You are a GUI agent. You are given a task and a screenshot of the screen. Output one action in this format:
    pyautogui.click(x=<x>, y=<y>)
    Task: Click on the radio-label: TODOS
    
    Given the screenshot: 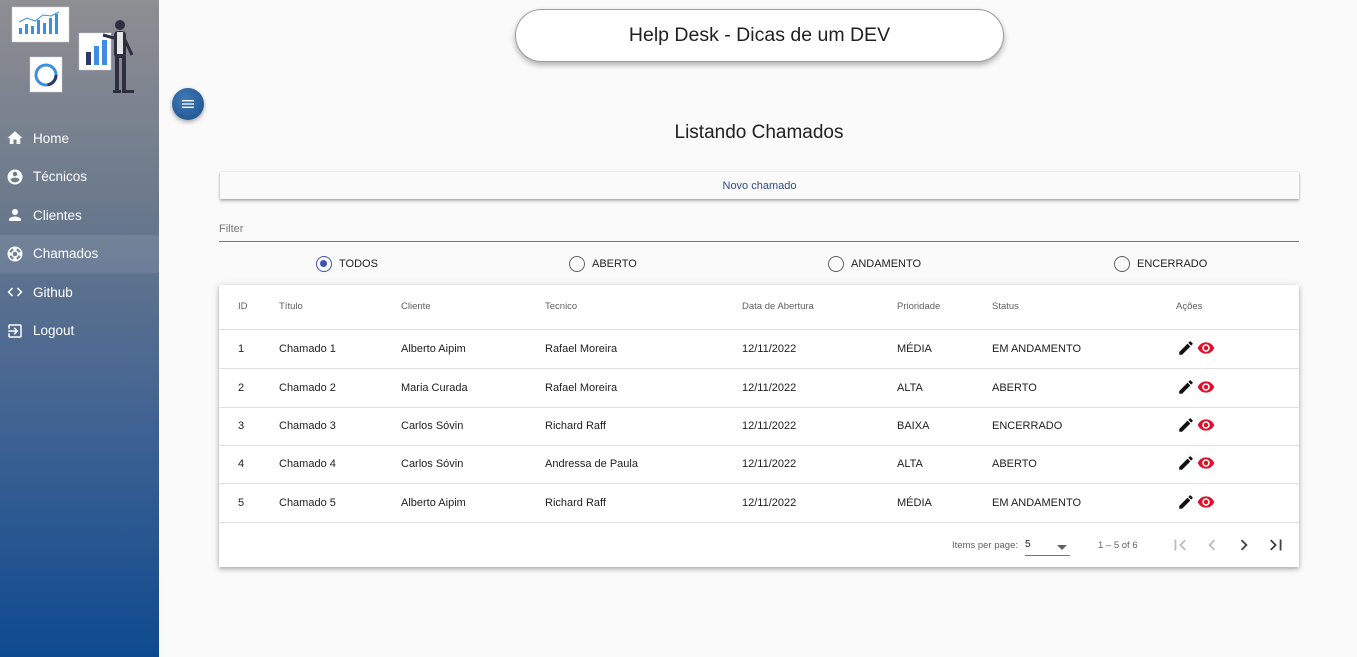 What is the action you would take?
    pyautogui.click(x=358, y=264)
    